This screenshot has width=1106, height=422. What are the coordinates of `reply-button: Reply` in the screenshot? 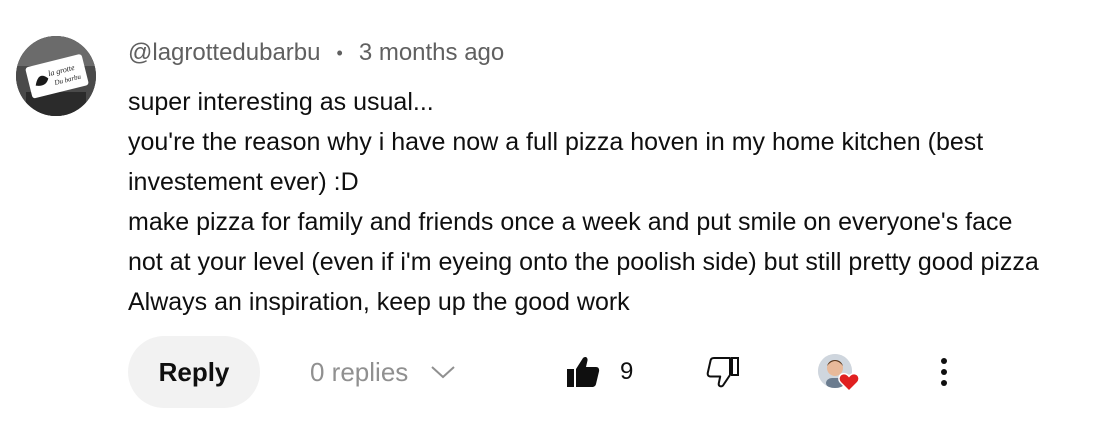 It's located at (194, 372).